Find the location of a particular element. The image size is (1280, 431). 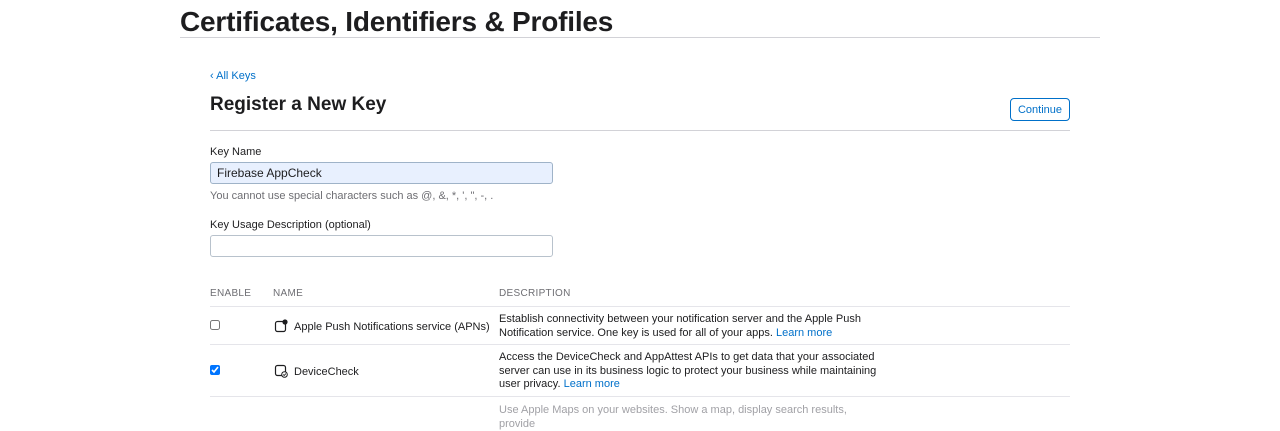

page-title: Certificates, Identifiers & Profiles is located at coordinates (397, 21).